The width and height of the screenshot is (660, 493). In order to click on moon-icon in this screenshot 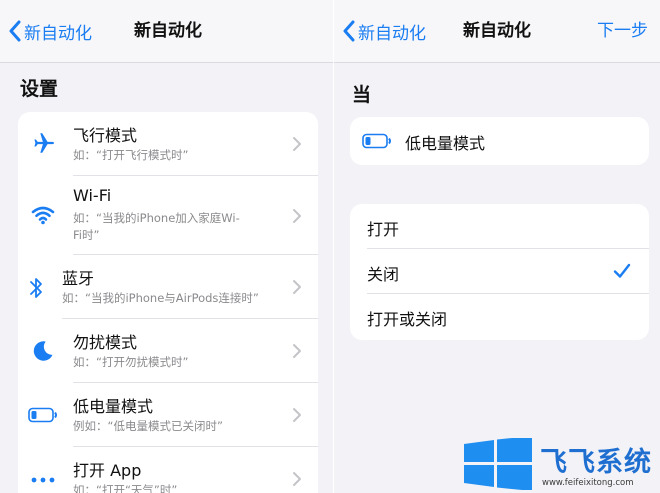, I will do `click(43, 351)`.